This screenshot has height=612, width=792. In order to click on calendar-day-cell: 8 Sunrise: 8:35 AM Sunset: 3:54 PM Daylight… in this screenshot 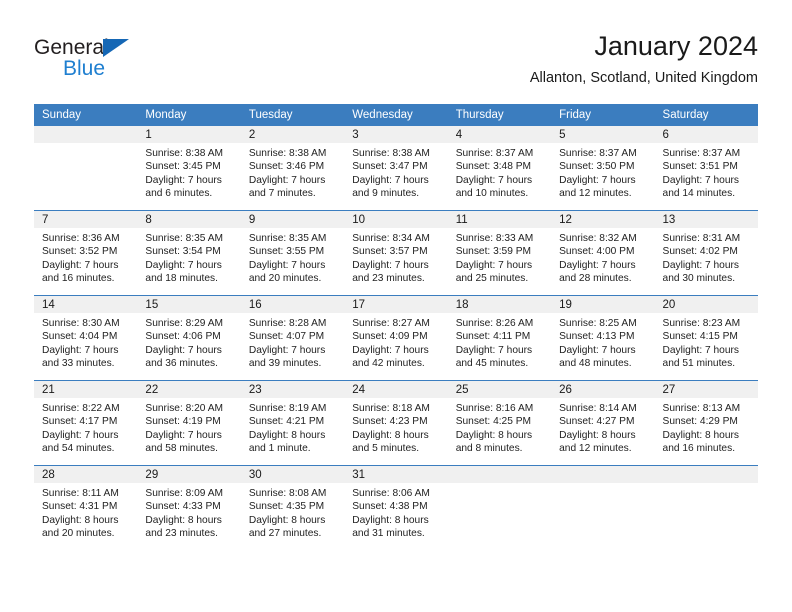, I will do `click(189, 253)`.